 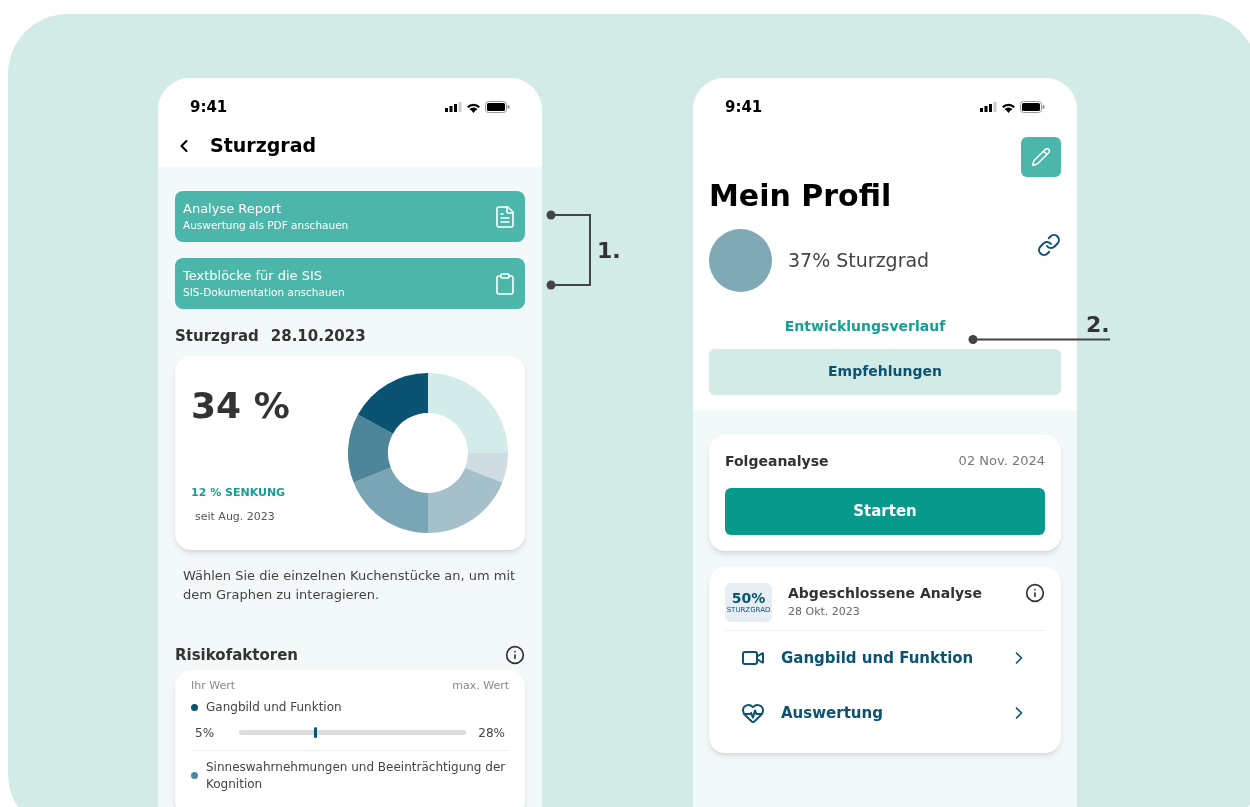 What do you see at coordinates (350, 216) in the screenshot?
I see `action-button: Analyse Report Auswertung als PDF anschauen` at bounding box center [350, 216].